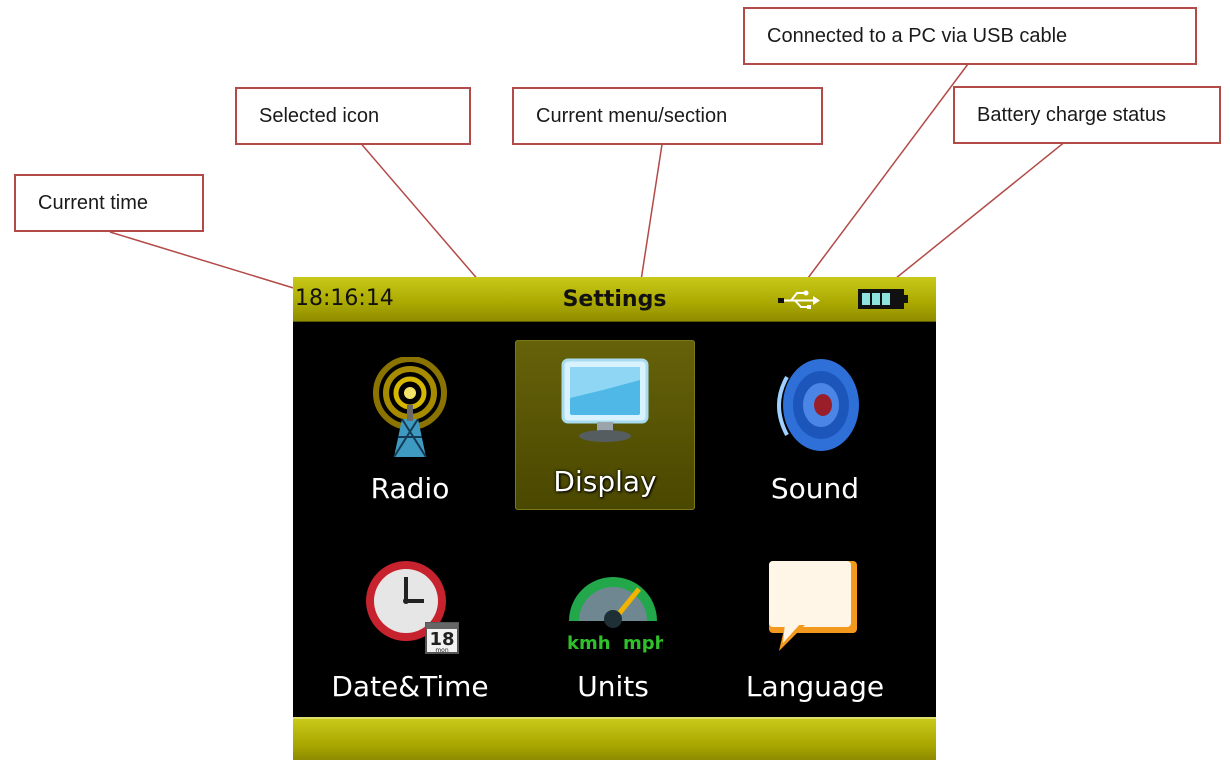 The width and height of the screenshot is (1230, 760). I want to click on menu-item-label: Language, so click(815, 686).